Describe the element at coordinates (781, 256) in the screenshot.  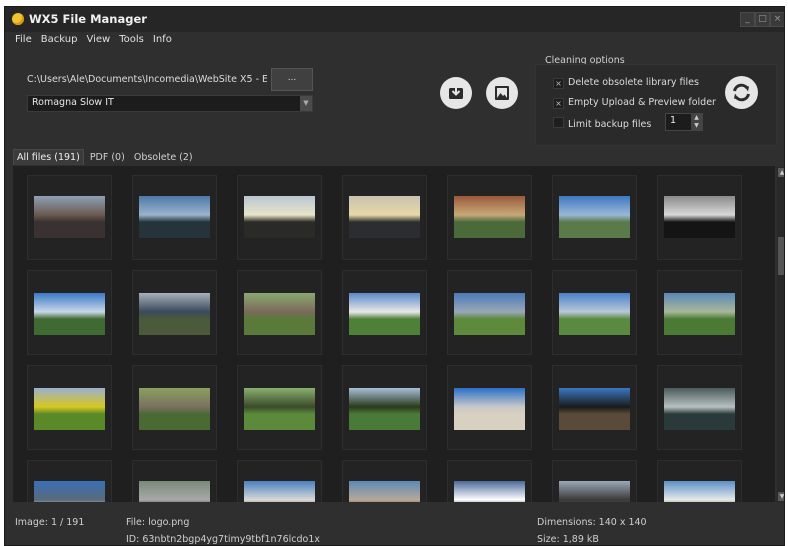
I see `scrollbar-thumb` at that location.